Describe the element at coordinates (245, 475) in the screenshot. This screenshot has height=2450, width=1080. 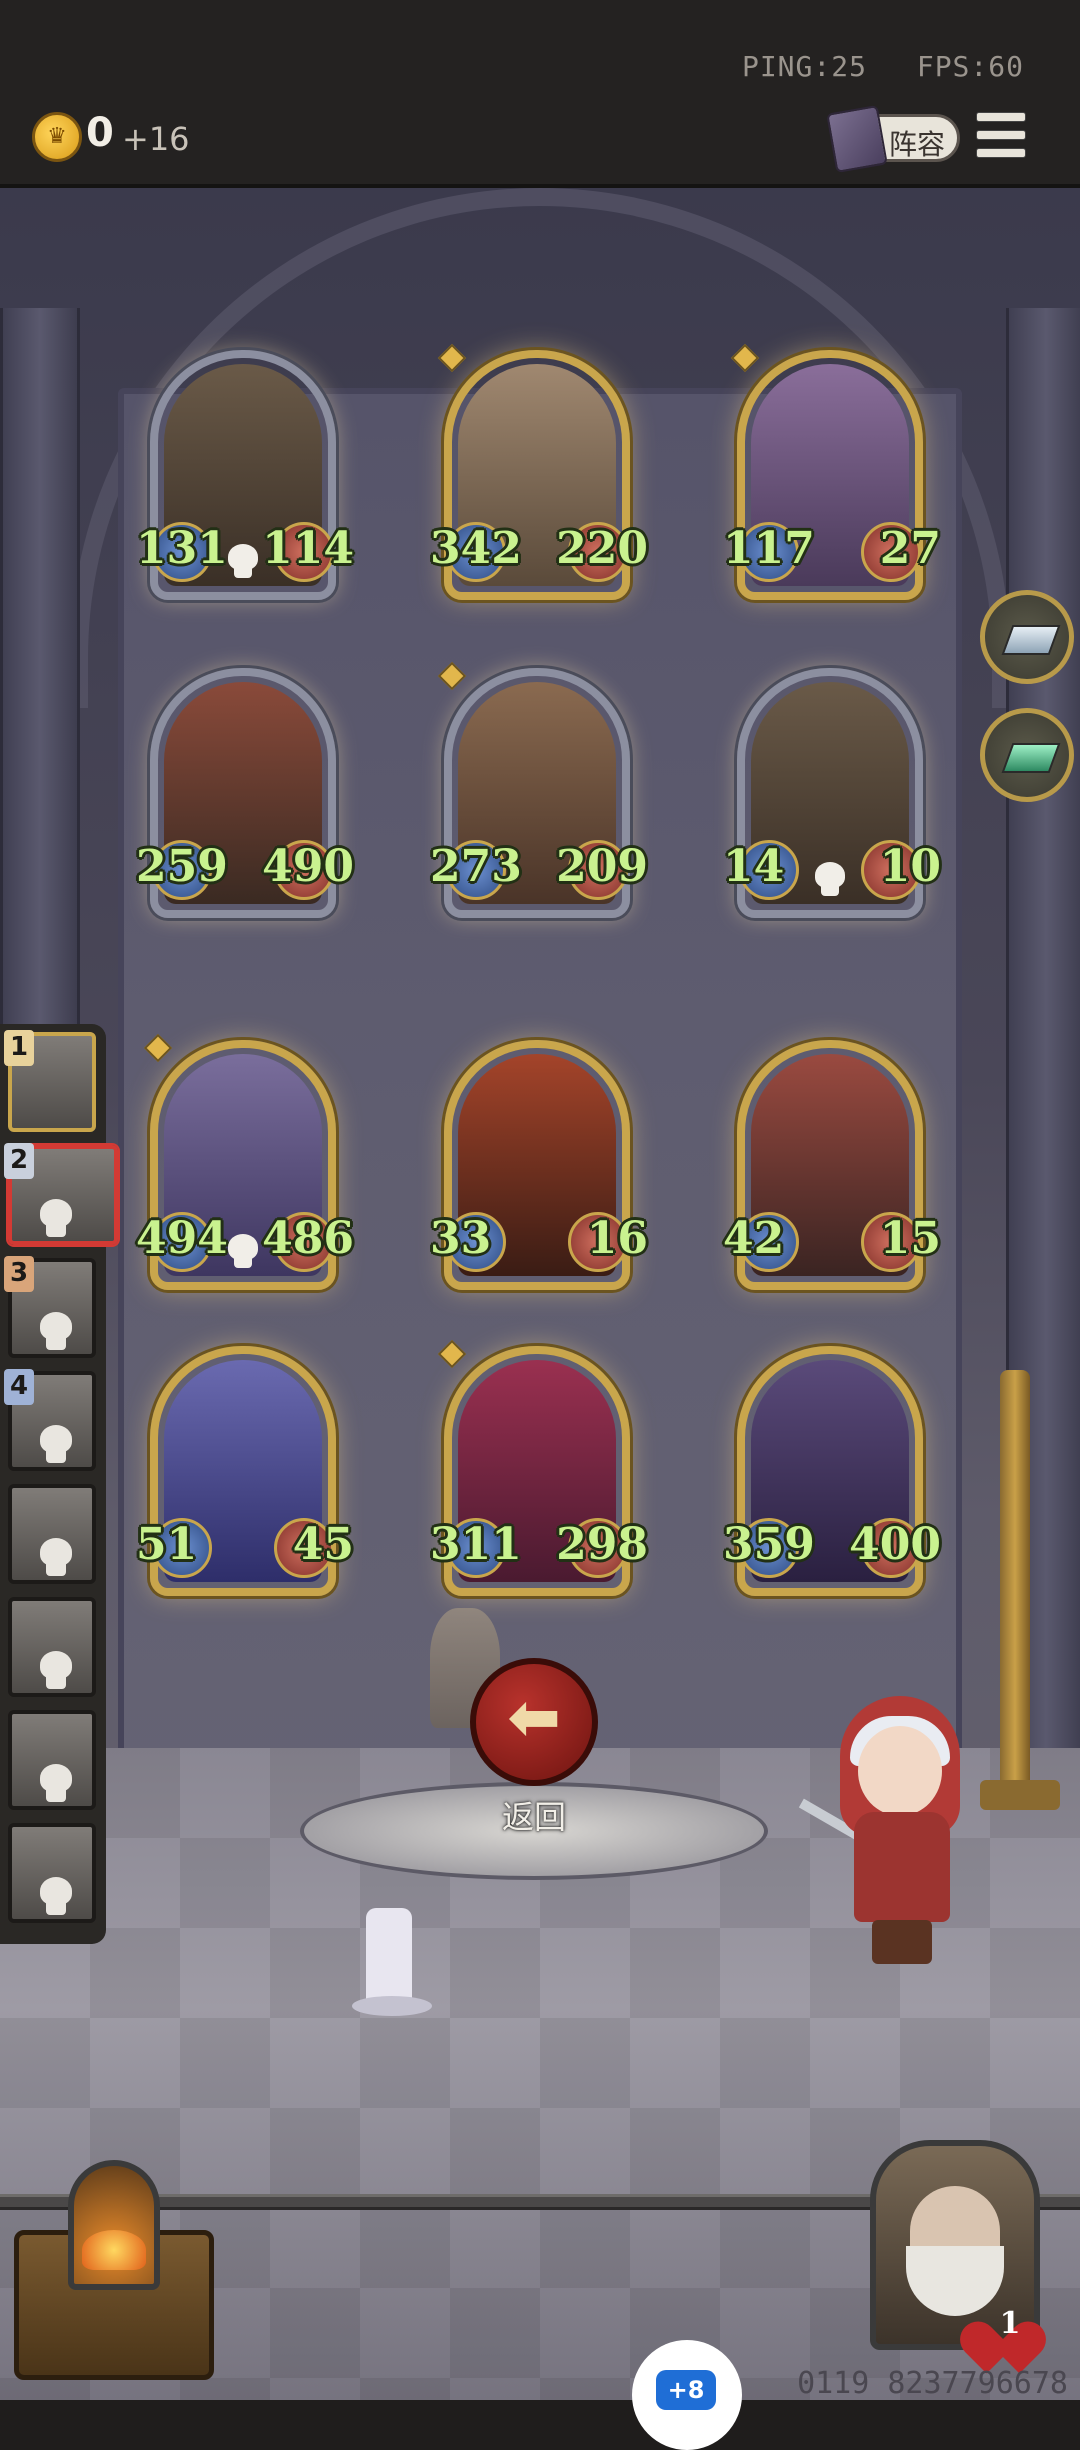
I see `enemy-minion-card: 131 114` at that location.